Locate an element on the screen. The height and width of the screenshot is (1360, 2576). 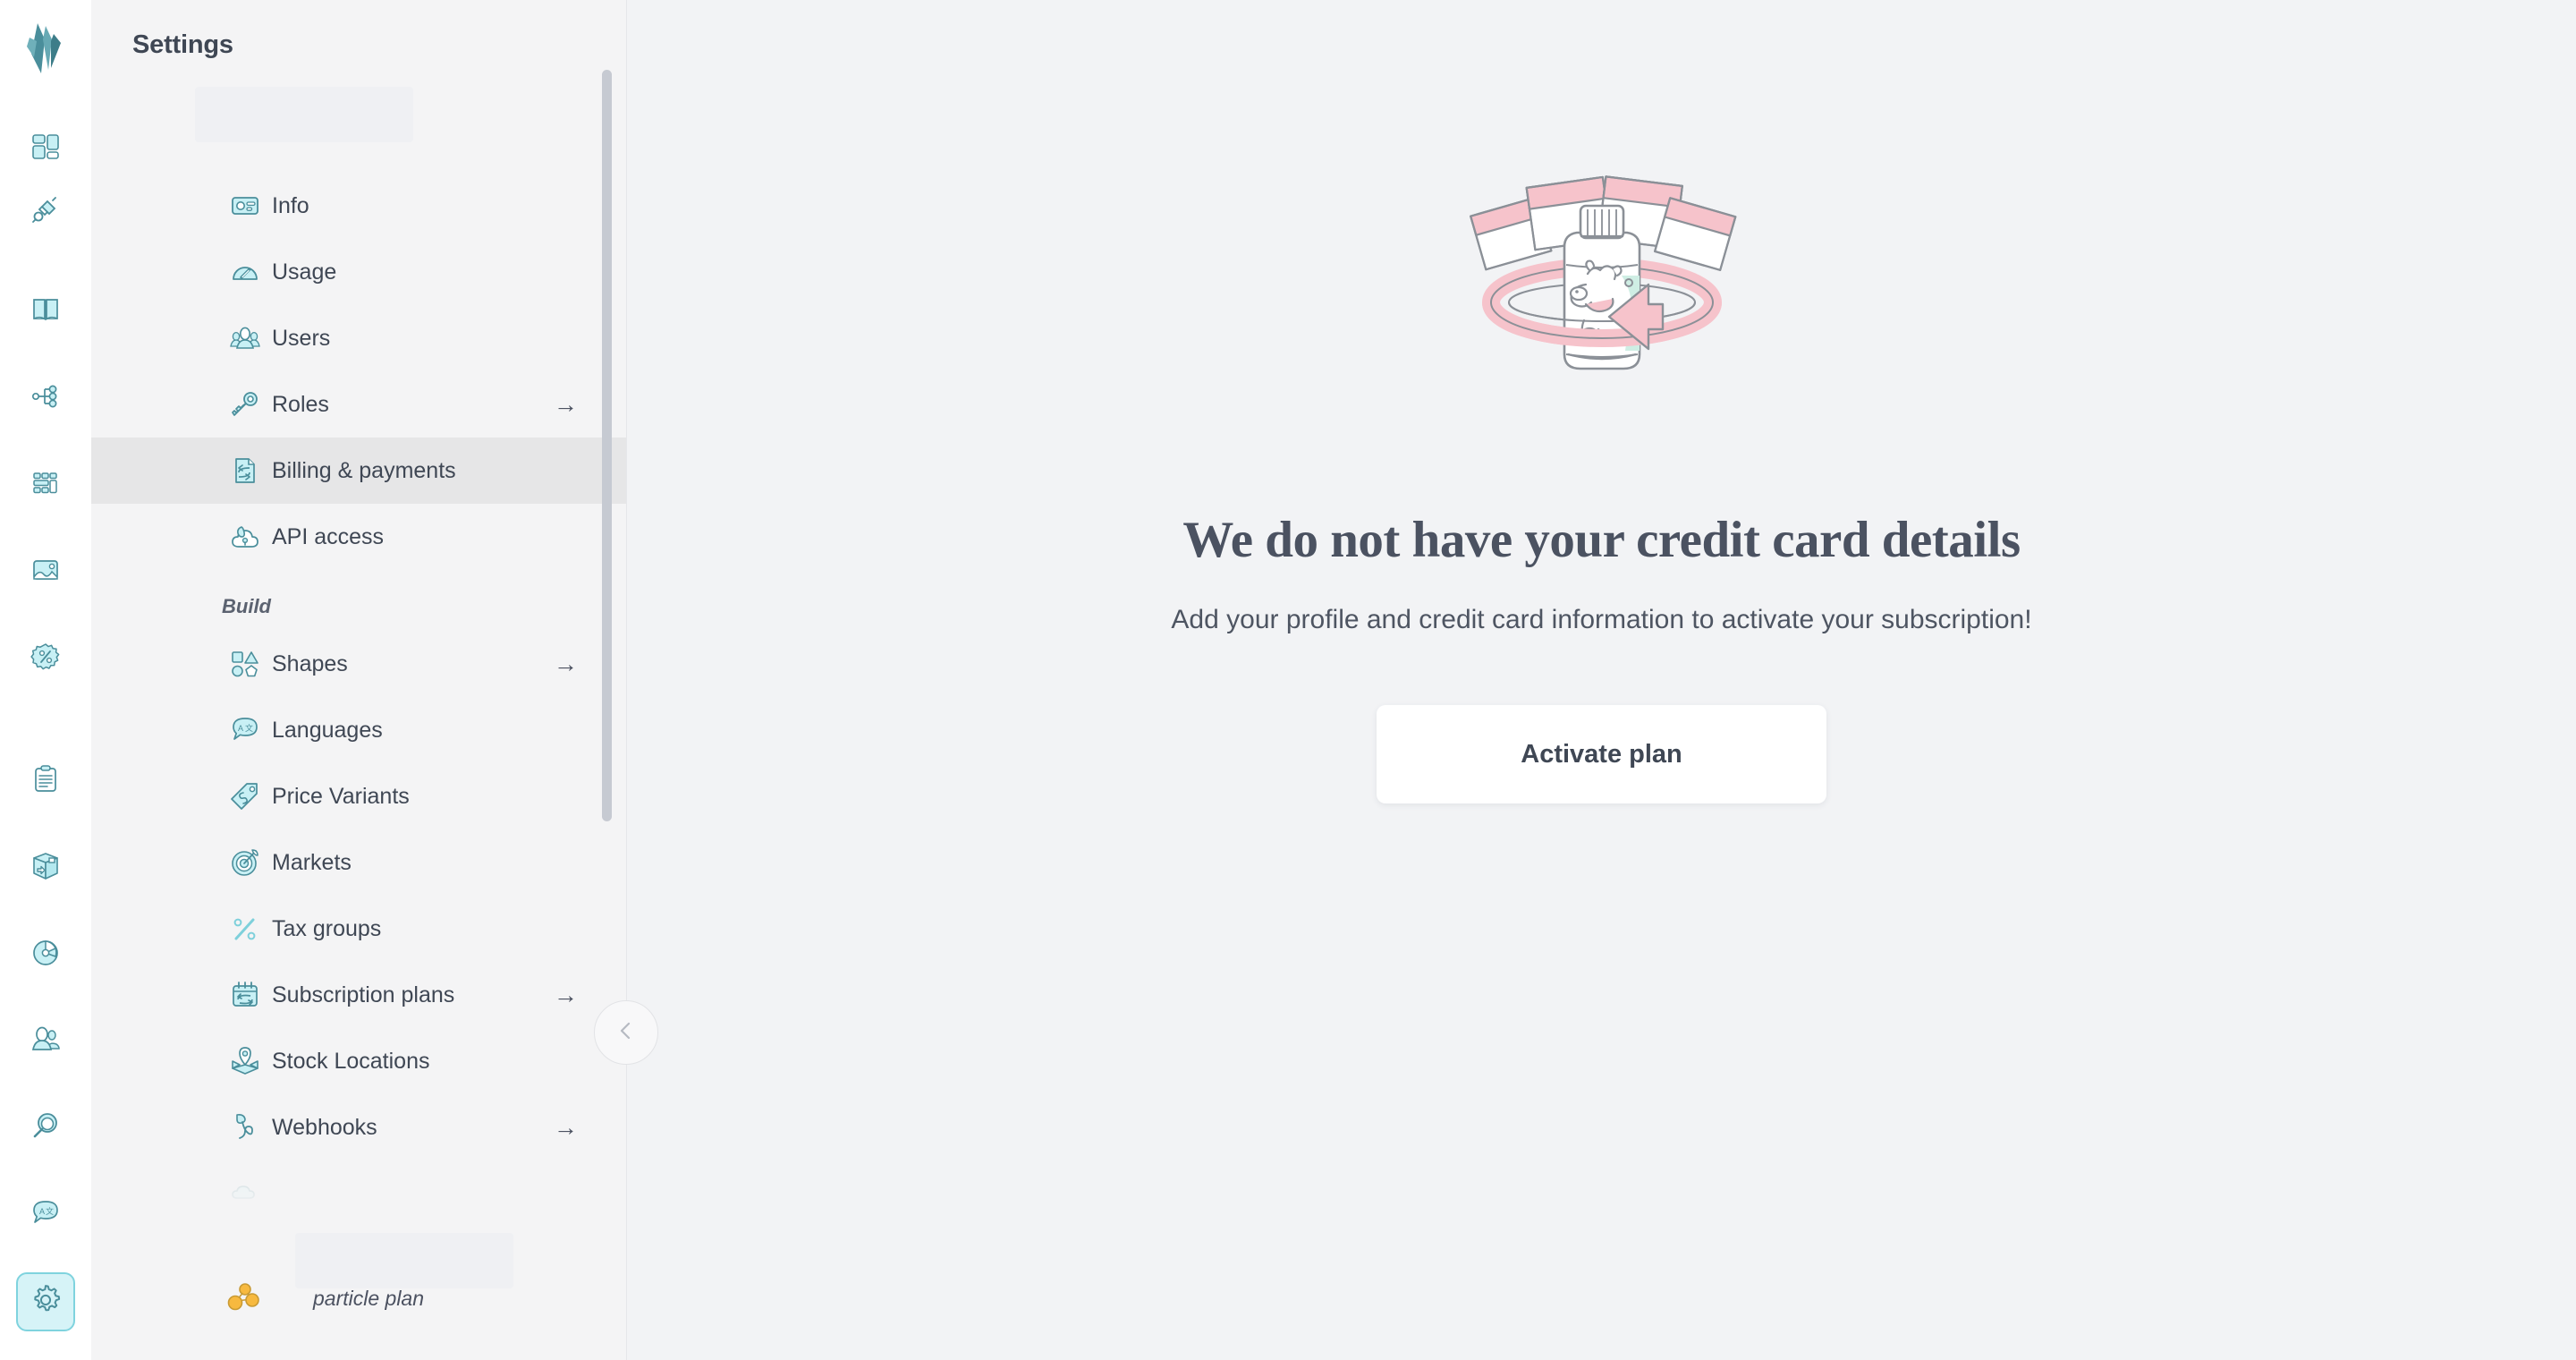
topics-tree-icon is located at coordinates (46, 398).